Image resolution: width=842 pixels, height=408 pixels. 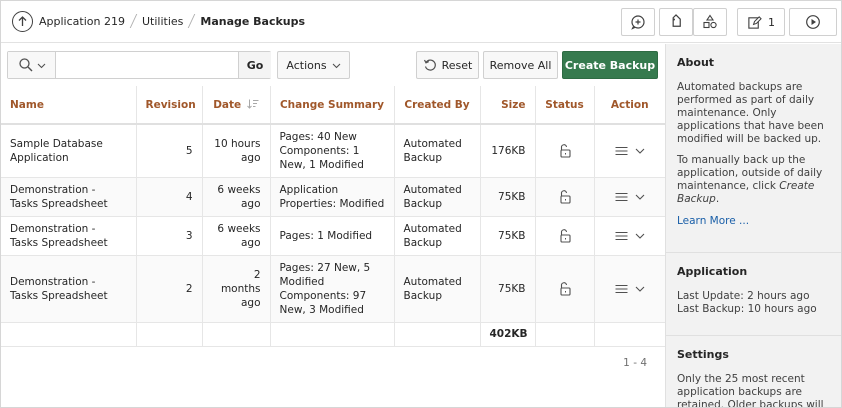 What do you see at coordinates (508, 105) in the screenshot?
I see `col-header-size: Size` at bounding box center [508, 105].